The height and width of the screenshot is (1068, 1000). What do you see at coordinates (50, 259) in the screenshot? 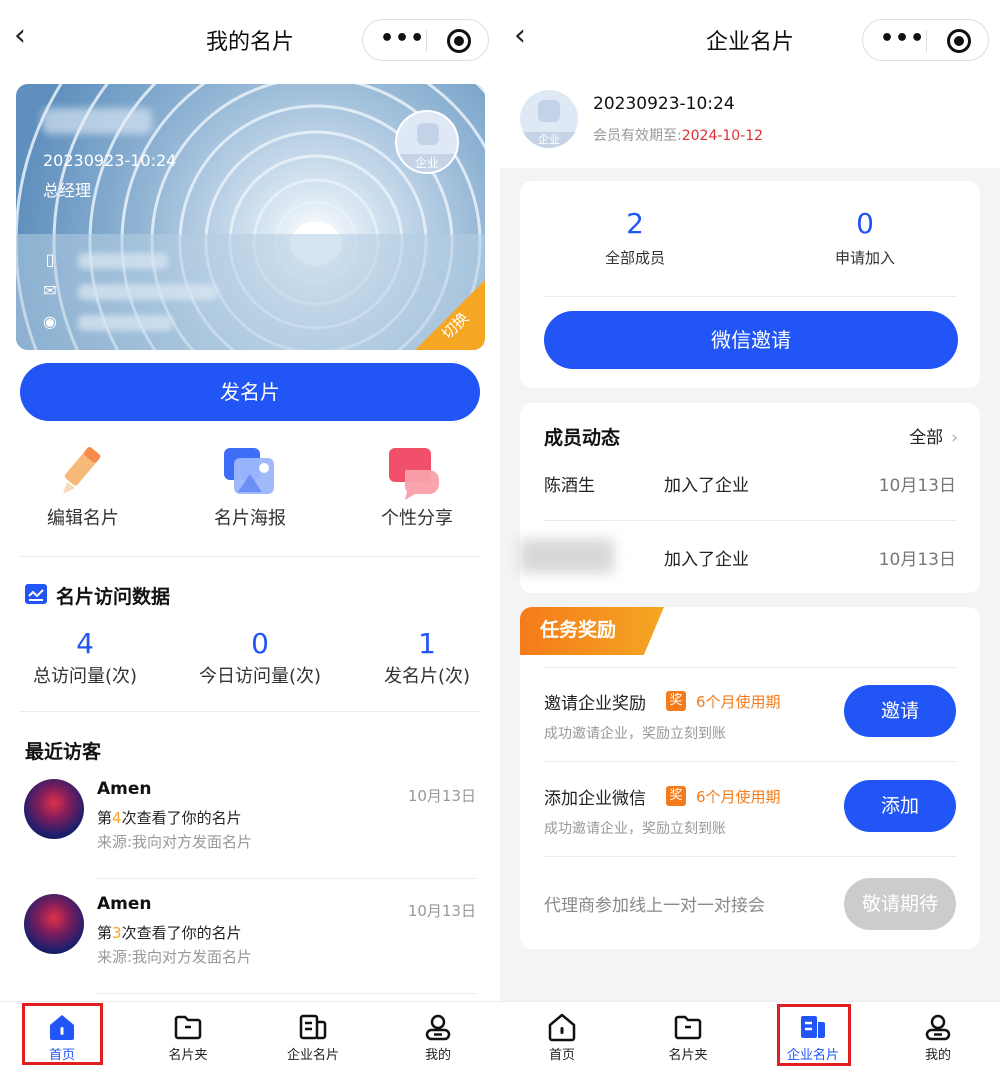
I see `phone-icon: ▯` at bounding box center [50, 259].